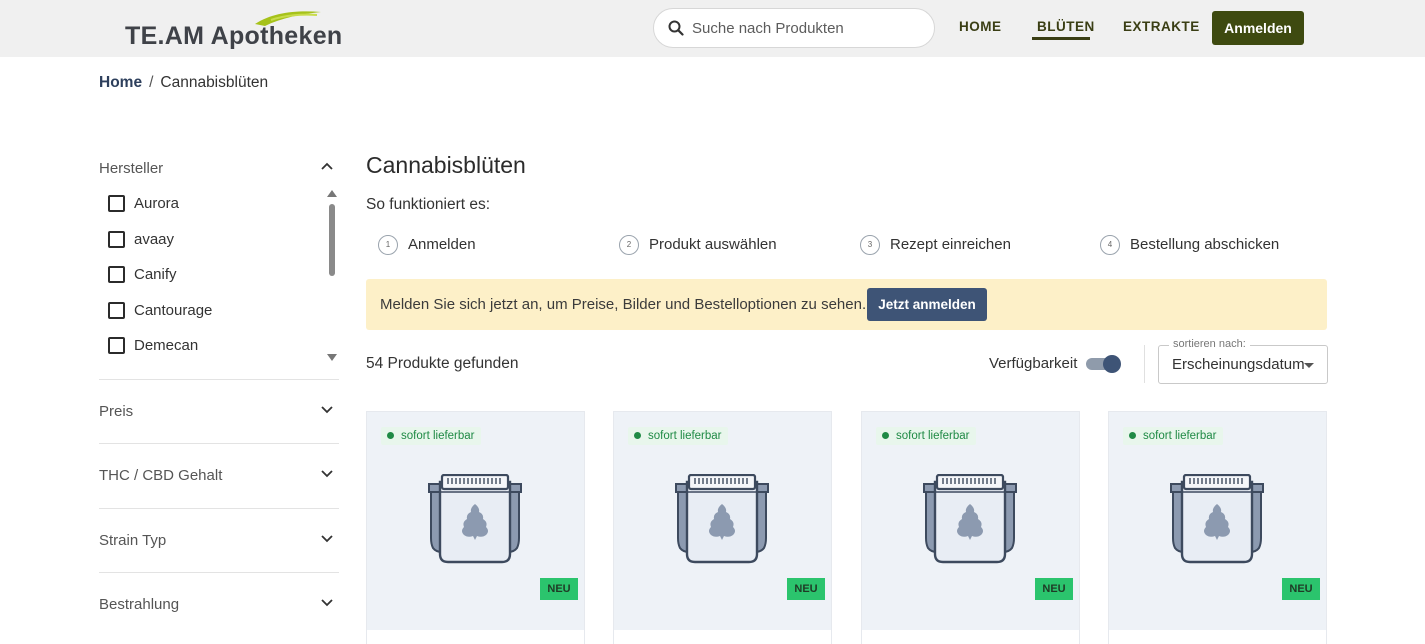 Image resolution: width=1425 pixels, height=644 pixels. What do you see at coordinates (1309, 365) in the screenshot?
I see `caret-down-icon` at bounding box center [1309, 365].